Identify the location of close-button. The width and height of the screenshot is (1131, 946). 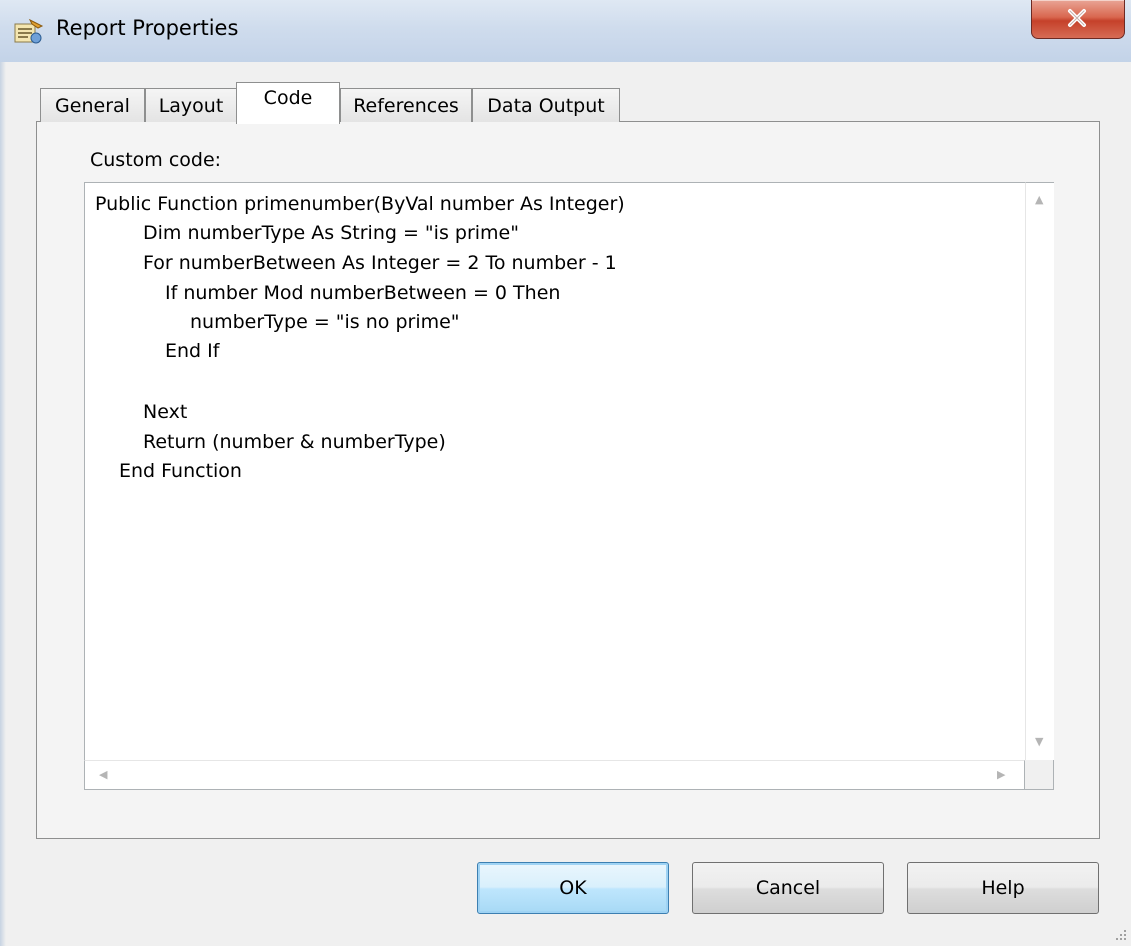
(1078, 19).